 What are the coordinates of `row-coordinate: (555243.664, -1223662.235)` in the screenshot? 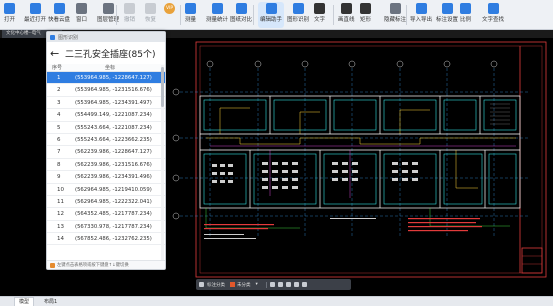 It's located at (113, 139).